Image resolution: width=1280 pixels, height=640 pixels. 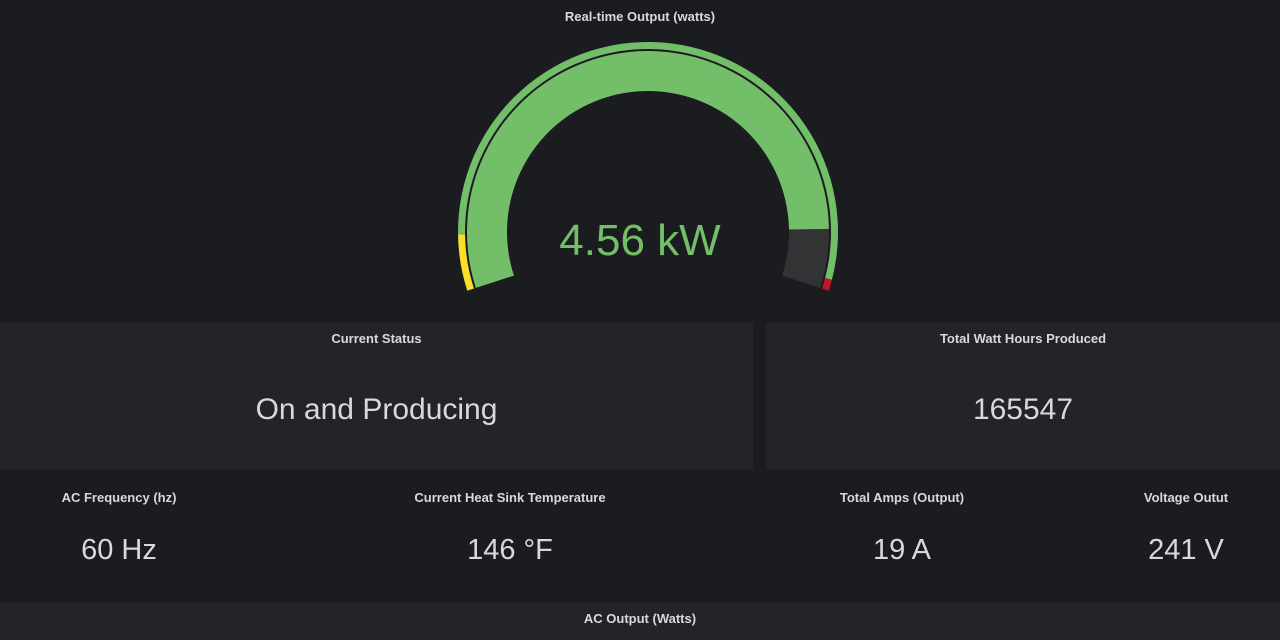 What do you see at coordinates (119, 550) in the screenshot?
I see `stat-value: 60 Hz` at bounding box center [119, 550].